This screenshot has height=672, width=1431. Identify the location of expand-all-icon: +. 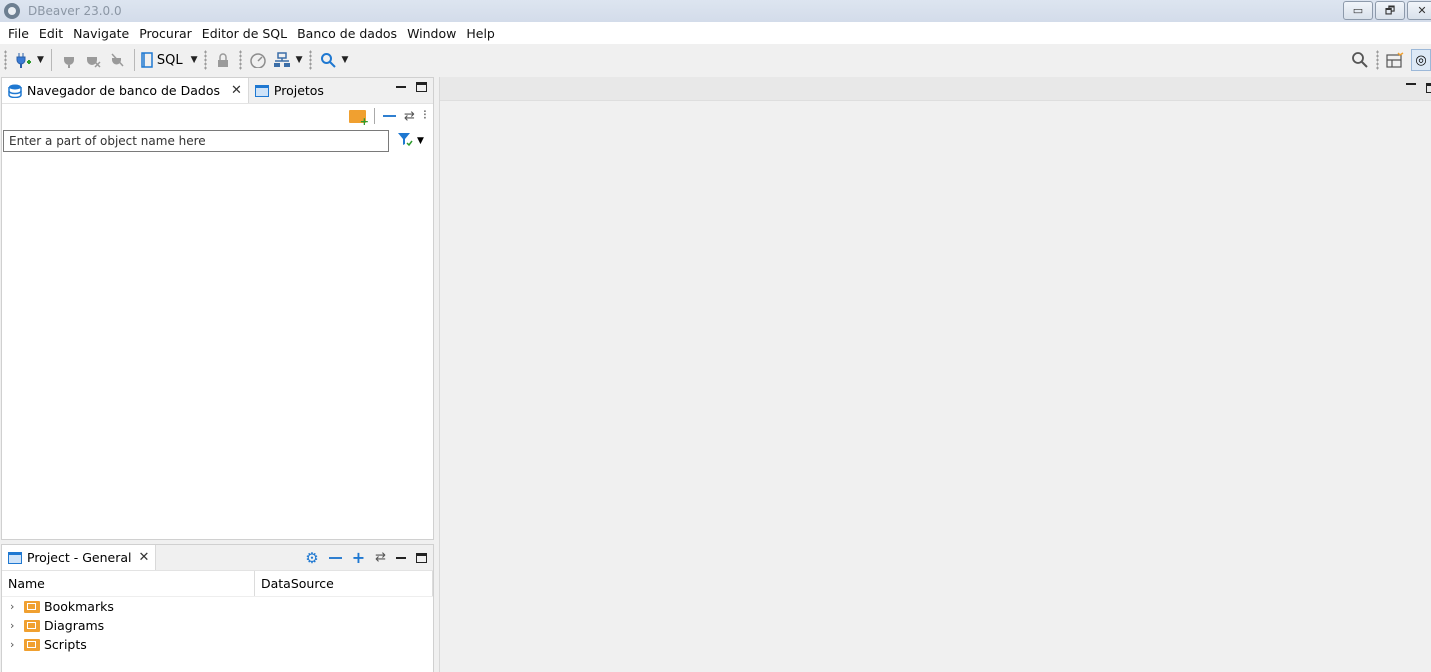
(358, 557).